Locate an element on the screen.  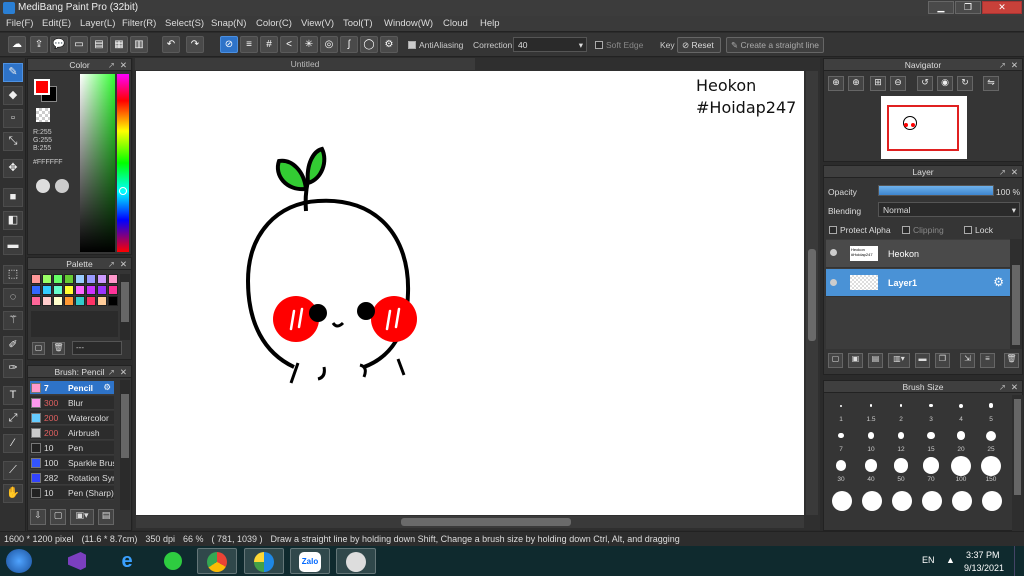
document-tab: Untitled is located at coordinates (305, 64).